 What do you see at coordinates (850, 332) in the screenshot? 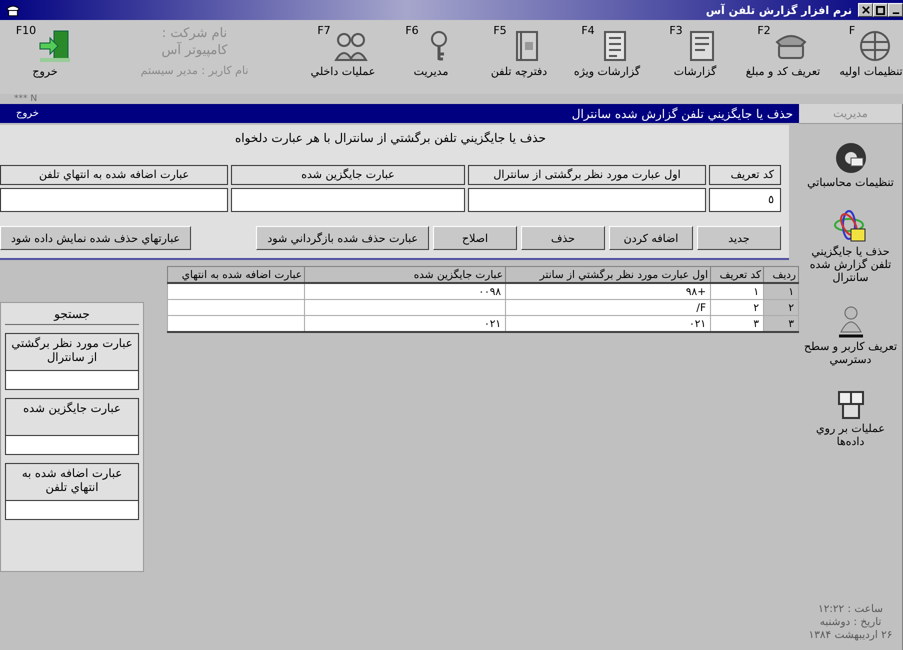
I see `sidebar-item: تعريف كاربر و سطح دسترسي` at bounding box center [850, 332].